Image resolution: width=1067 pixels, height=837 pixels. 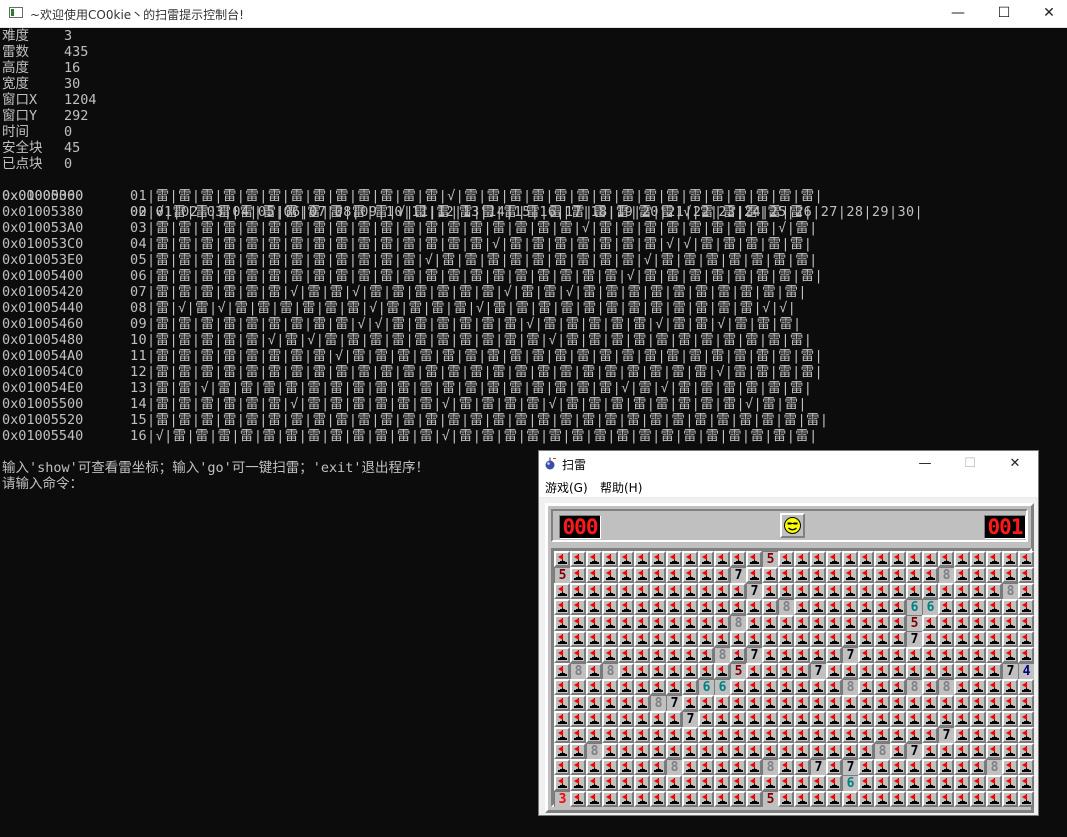 I want to click on command-input-prompt: 请输入命令：, so click(x=42, y=484).